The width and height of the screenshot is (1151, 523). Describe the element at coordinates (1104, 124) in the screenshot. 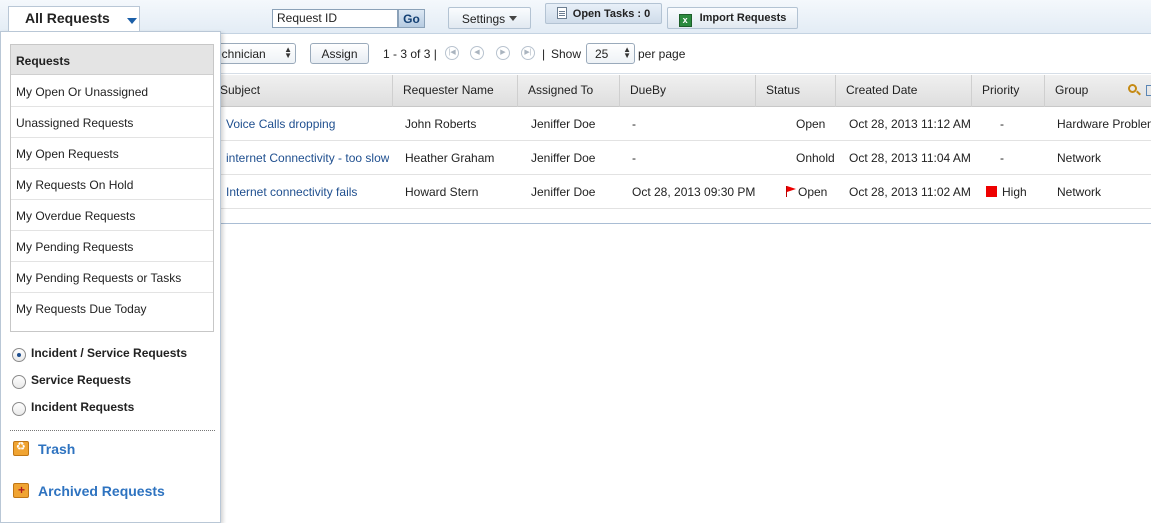

I see `group-cell: Hardware Problems` at that location.